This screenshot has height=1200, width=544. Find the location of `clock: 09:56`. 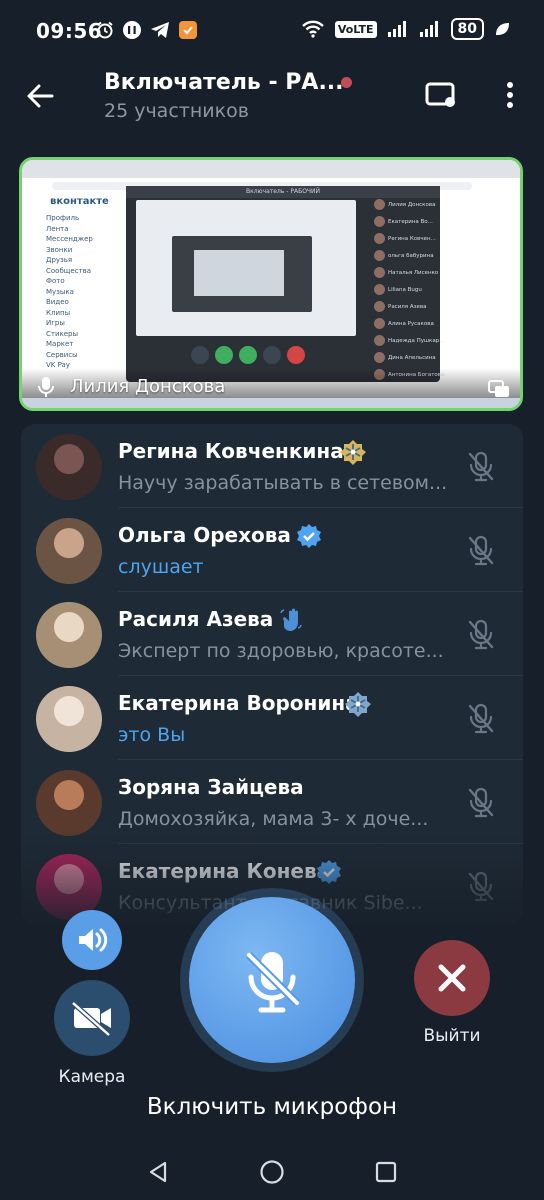

clock: 09:56 is located at coordinates (69, 31).